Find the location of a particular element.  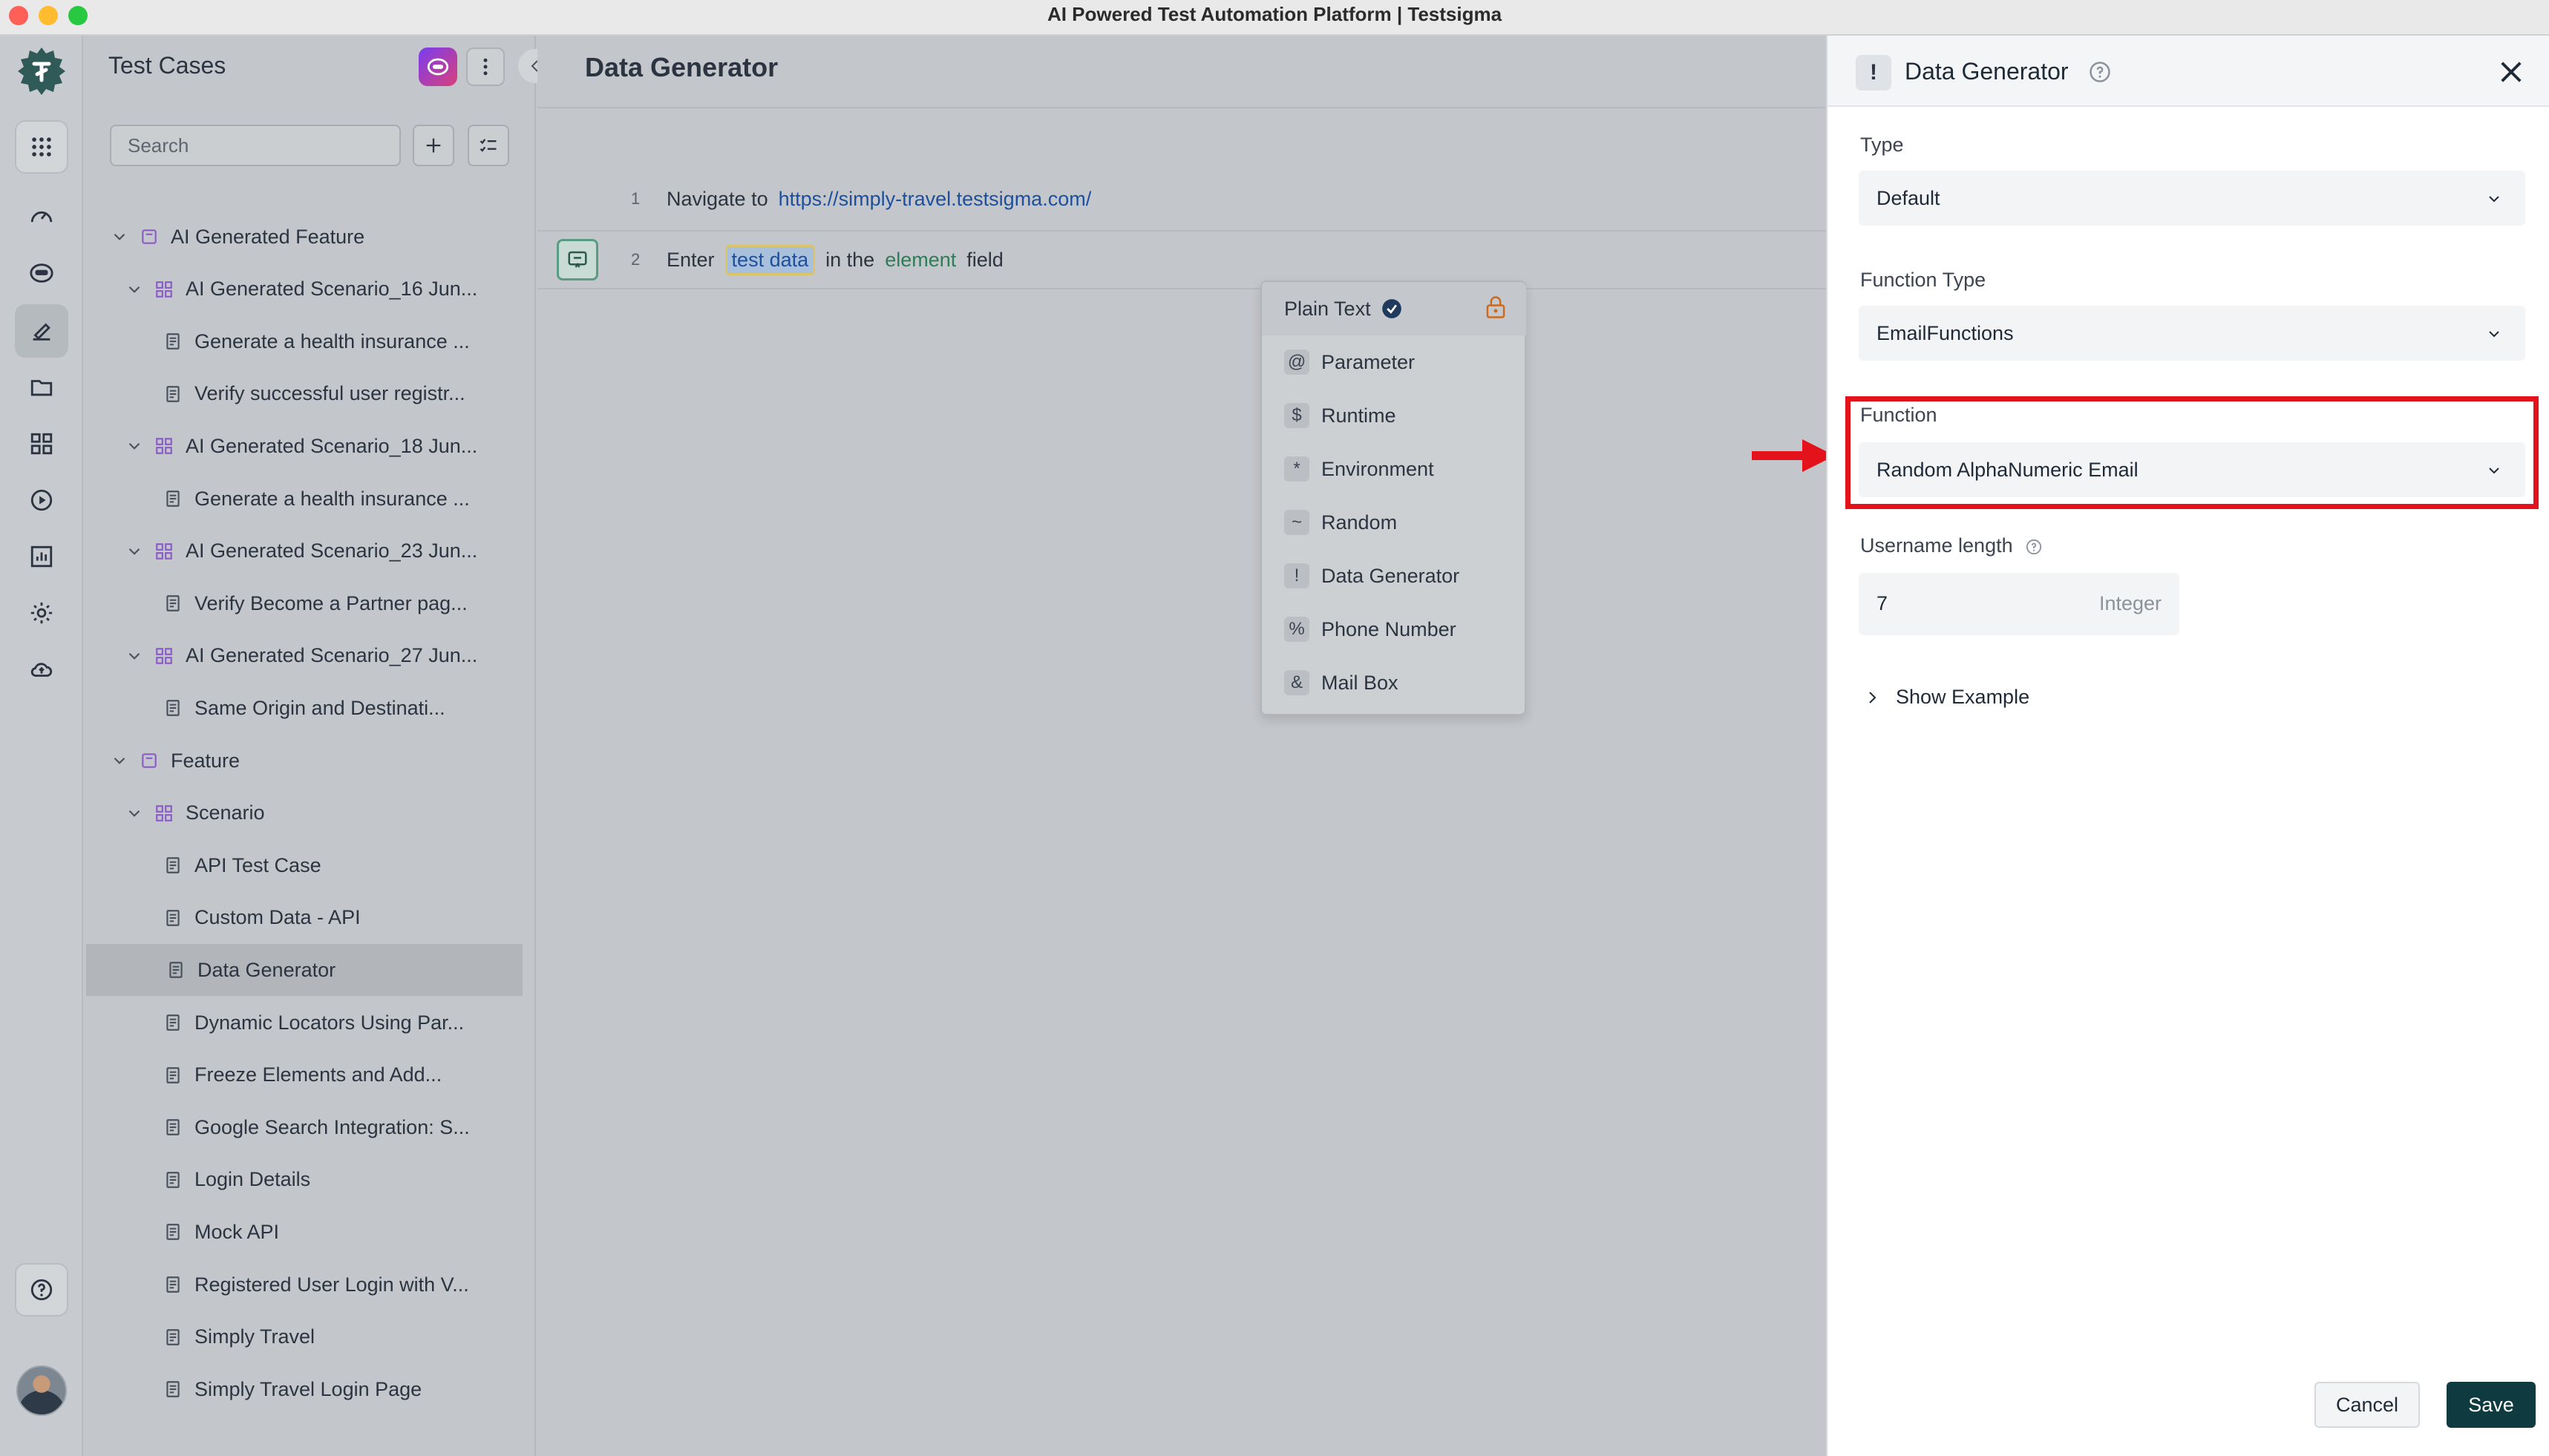

add-test-case-button is located at coordinates (433, 146).